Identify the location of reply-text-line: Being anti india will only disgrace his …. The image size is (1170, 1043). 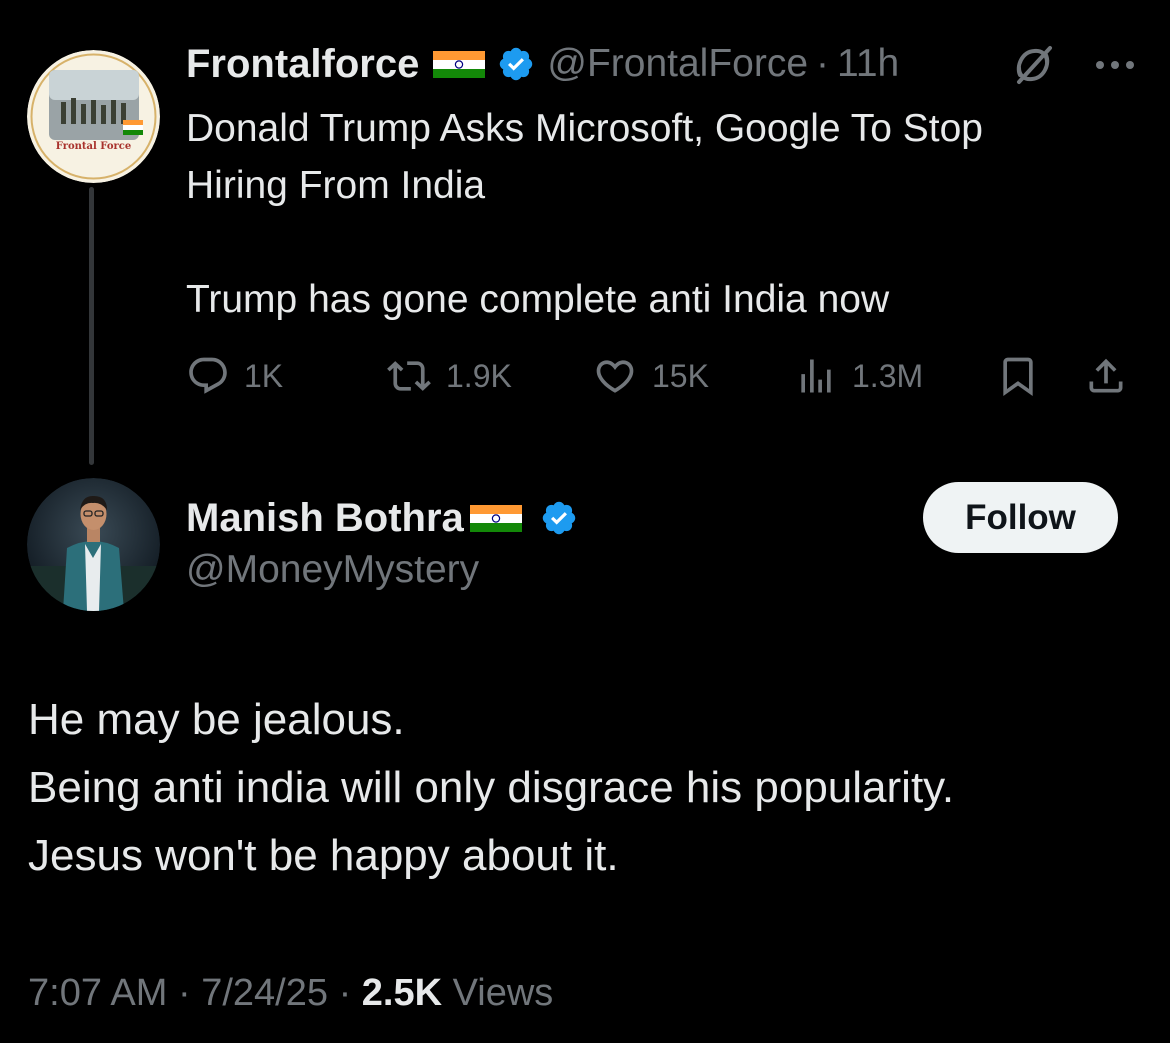
(491, 787).